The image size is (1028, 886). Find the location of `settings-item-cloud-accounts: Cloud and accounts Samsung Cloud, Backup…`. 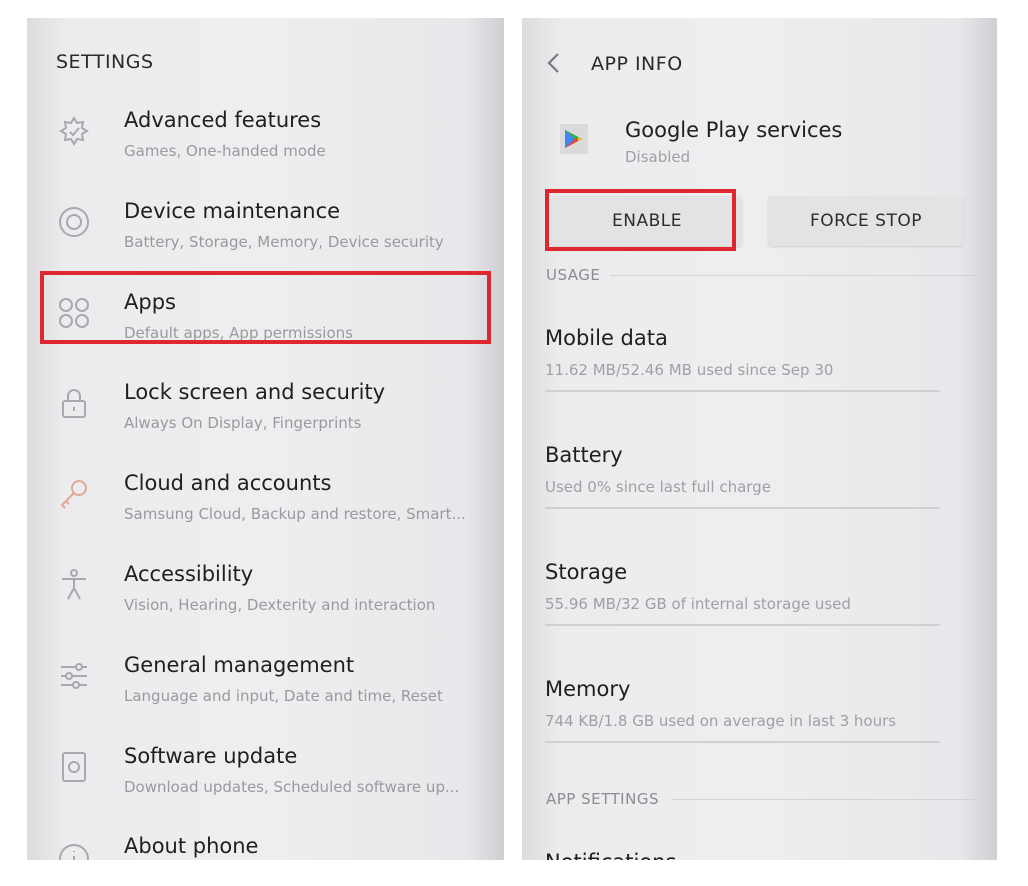

settings-item-cloud-accounts: Cloud and accounts Samsung Cloud, Backup… is located at coordinates (265, 505).